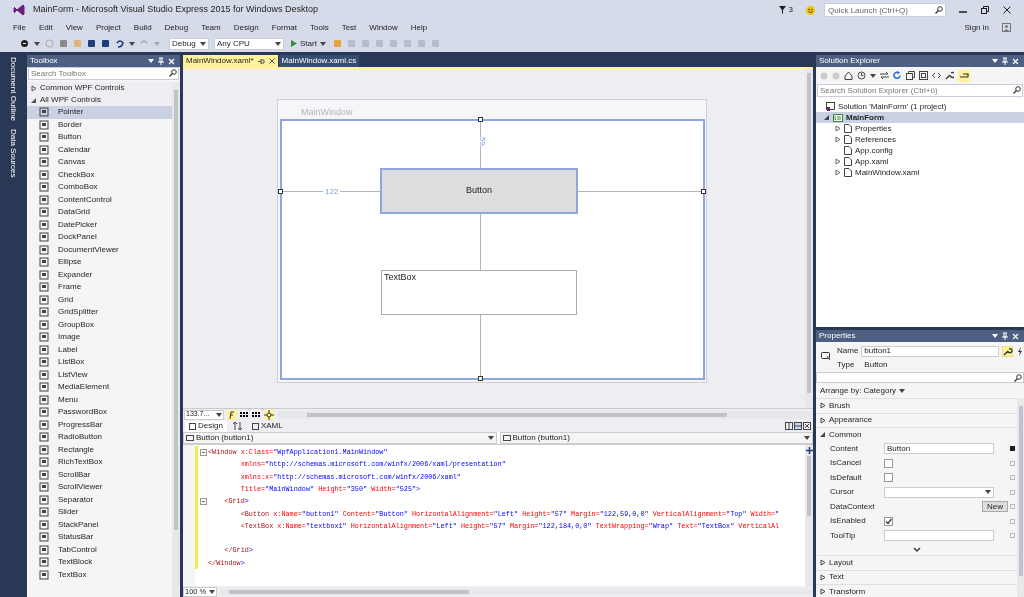 The height and width of the screenshot is (597, 1024). I want to click on sign-in-link: Sign in, so click(976, 27).